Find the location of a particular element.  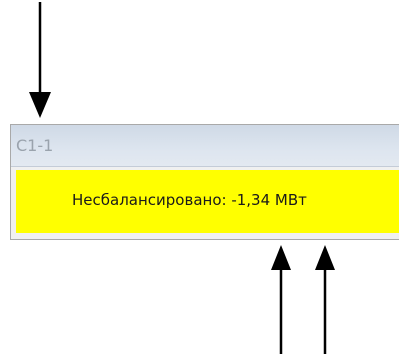

down-arrow-icon is located at coordinates (40, 60).